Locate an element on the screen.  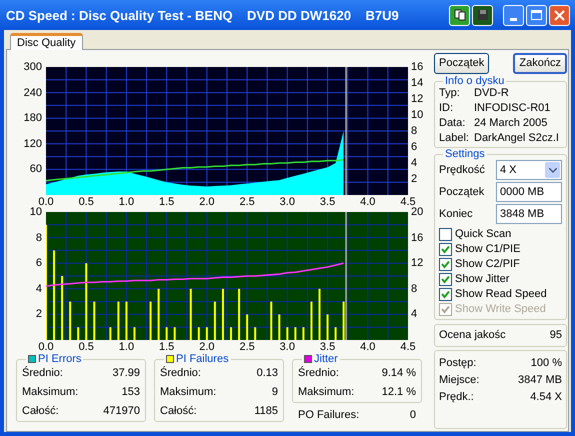
axis-label: 180 is located at coordinates (32, 118).